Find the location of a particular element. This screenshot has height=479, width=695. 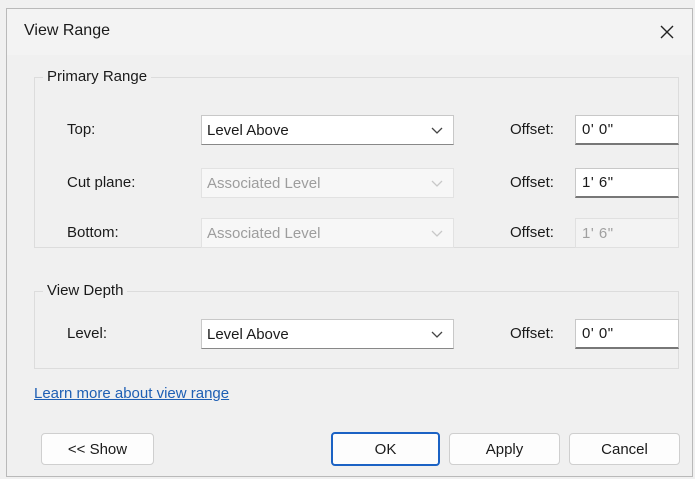

bottom-offset-value: 1' 6" is located at coordinates (598, 233).